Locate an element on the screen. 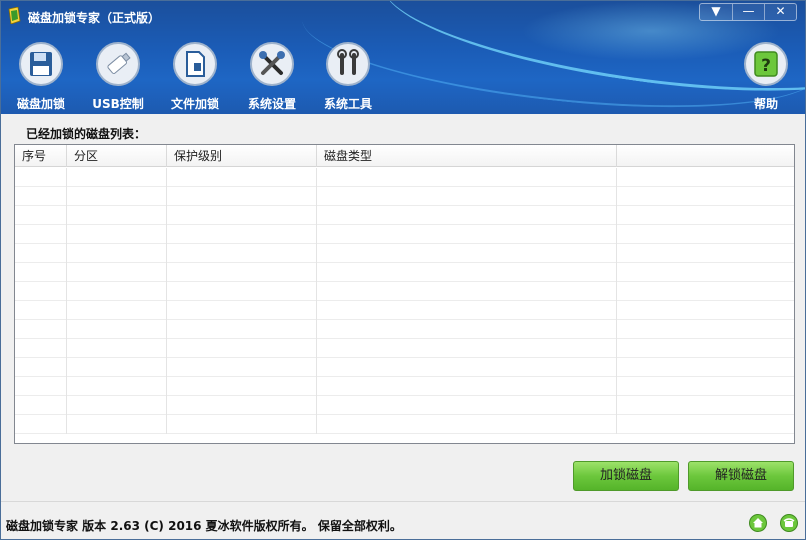 The width and height of the screenshot is (806, 540). toolbar-system-settings: 系统设置 is located at coordinates (272, 76).